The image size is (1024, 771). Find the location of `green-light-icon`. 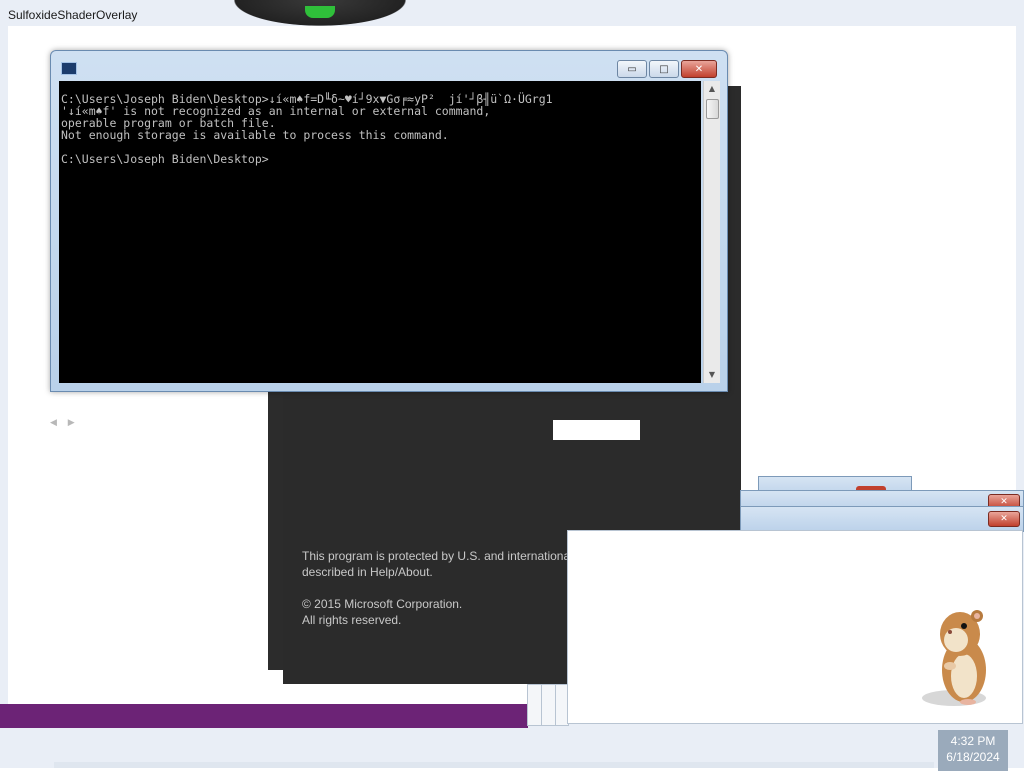

green-light-icon is located at coordinates (320, 12).